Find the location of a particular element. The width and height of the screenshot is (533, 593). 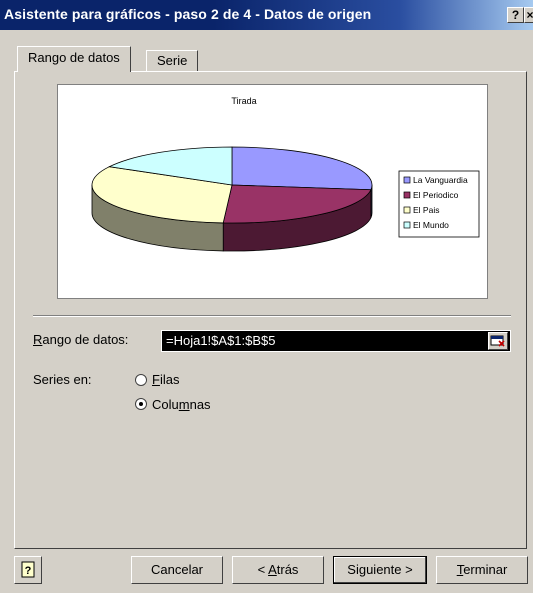

help-button: ? is located at coordinates (28, 570).